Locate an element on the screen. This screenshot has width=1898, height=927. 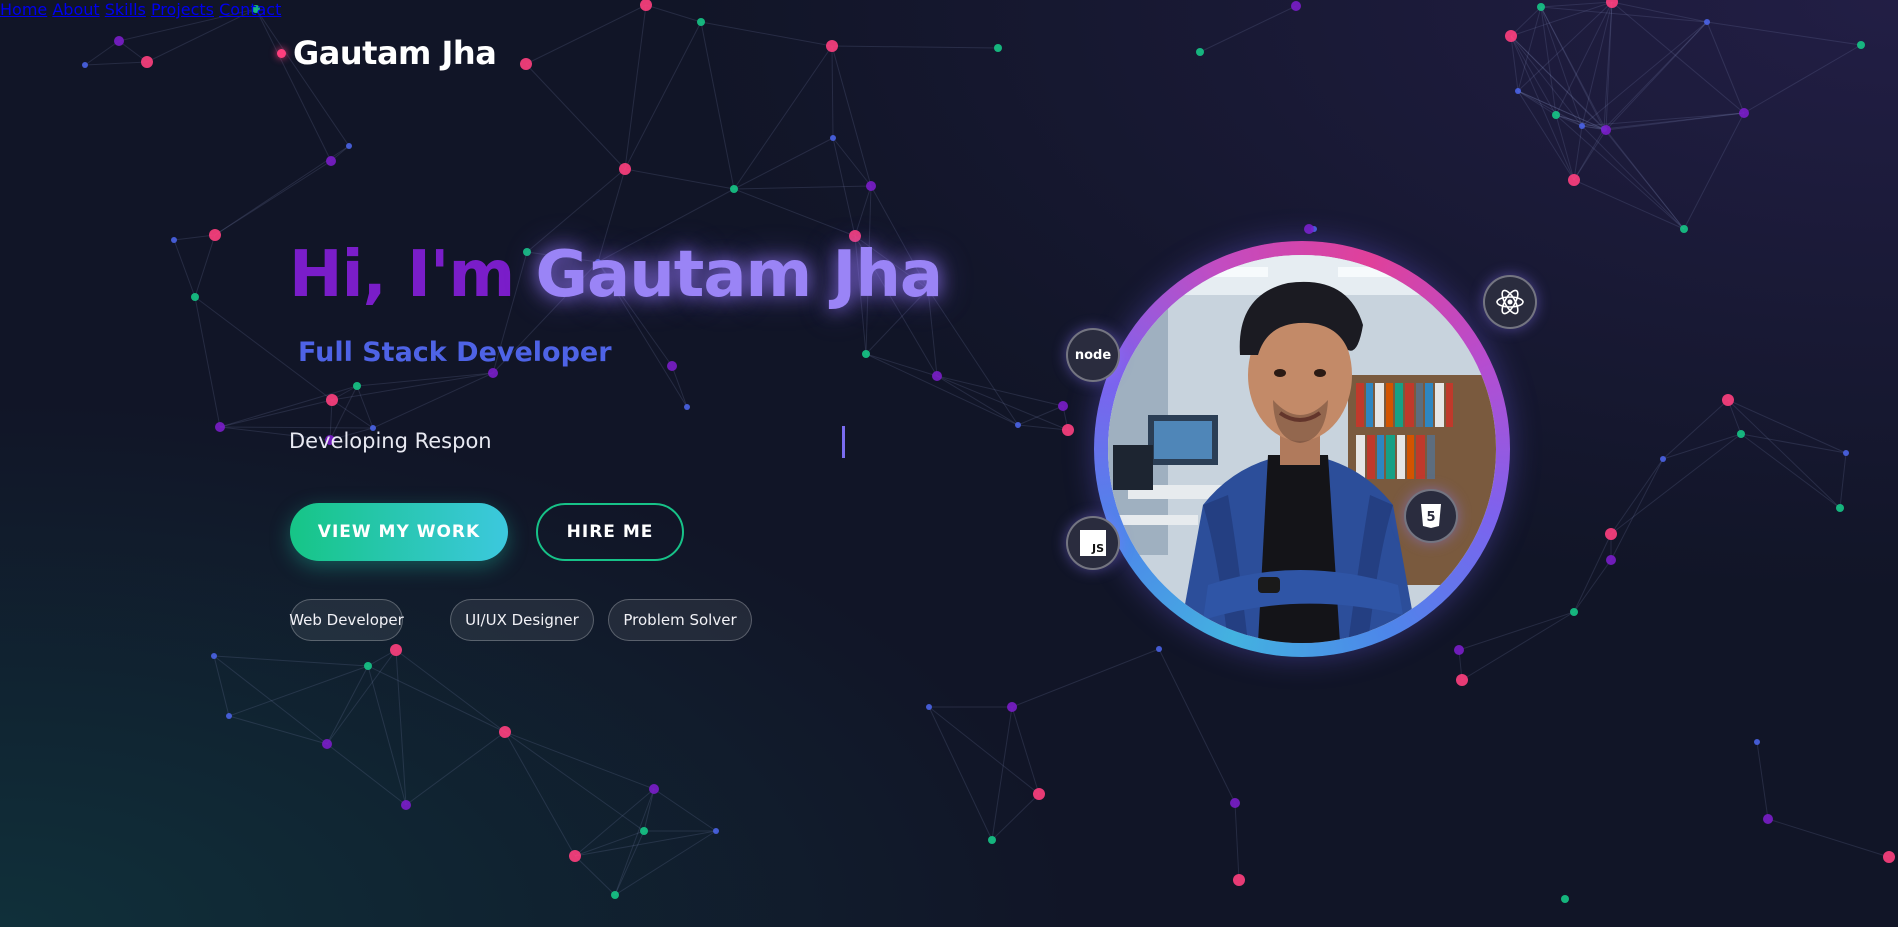
hero-heading: Hi, I'm Gautam Jha is located at coordinates (616, 275).